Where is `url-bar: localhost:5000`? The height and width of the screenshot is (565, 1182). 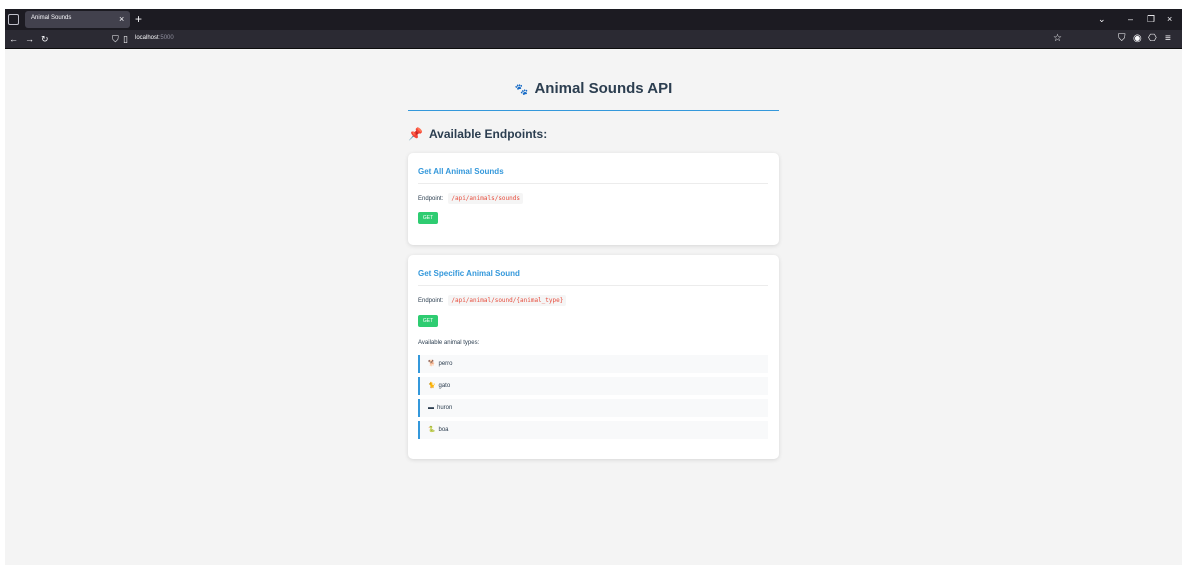
url-bar: localhost:5000 is located at coordinates (154, 38).